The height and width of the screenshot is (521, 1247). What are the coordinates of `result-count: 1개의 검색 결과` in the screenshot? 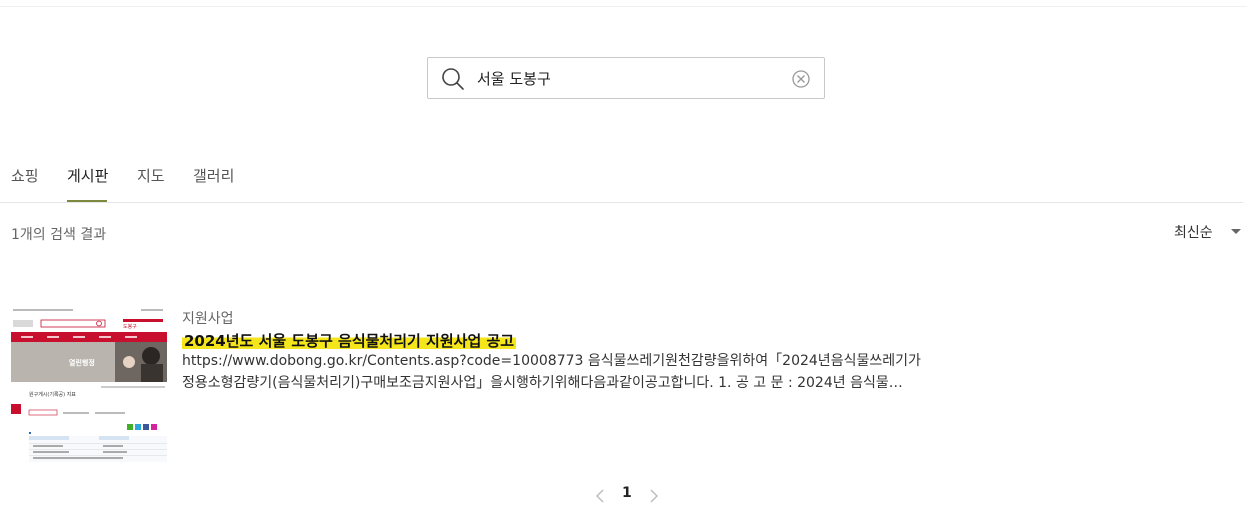 It's located at (59, 235).